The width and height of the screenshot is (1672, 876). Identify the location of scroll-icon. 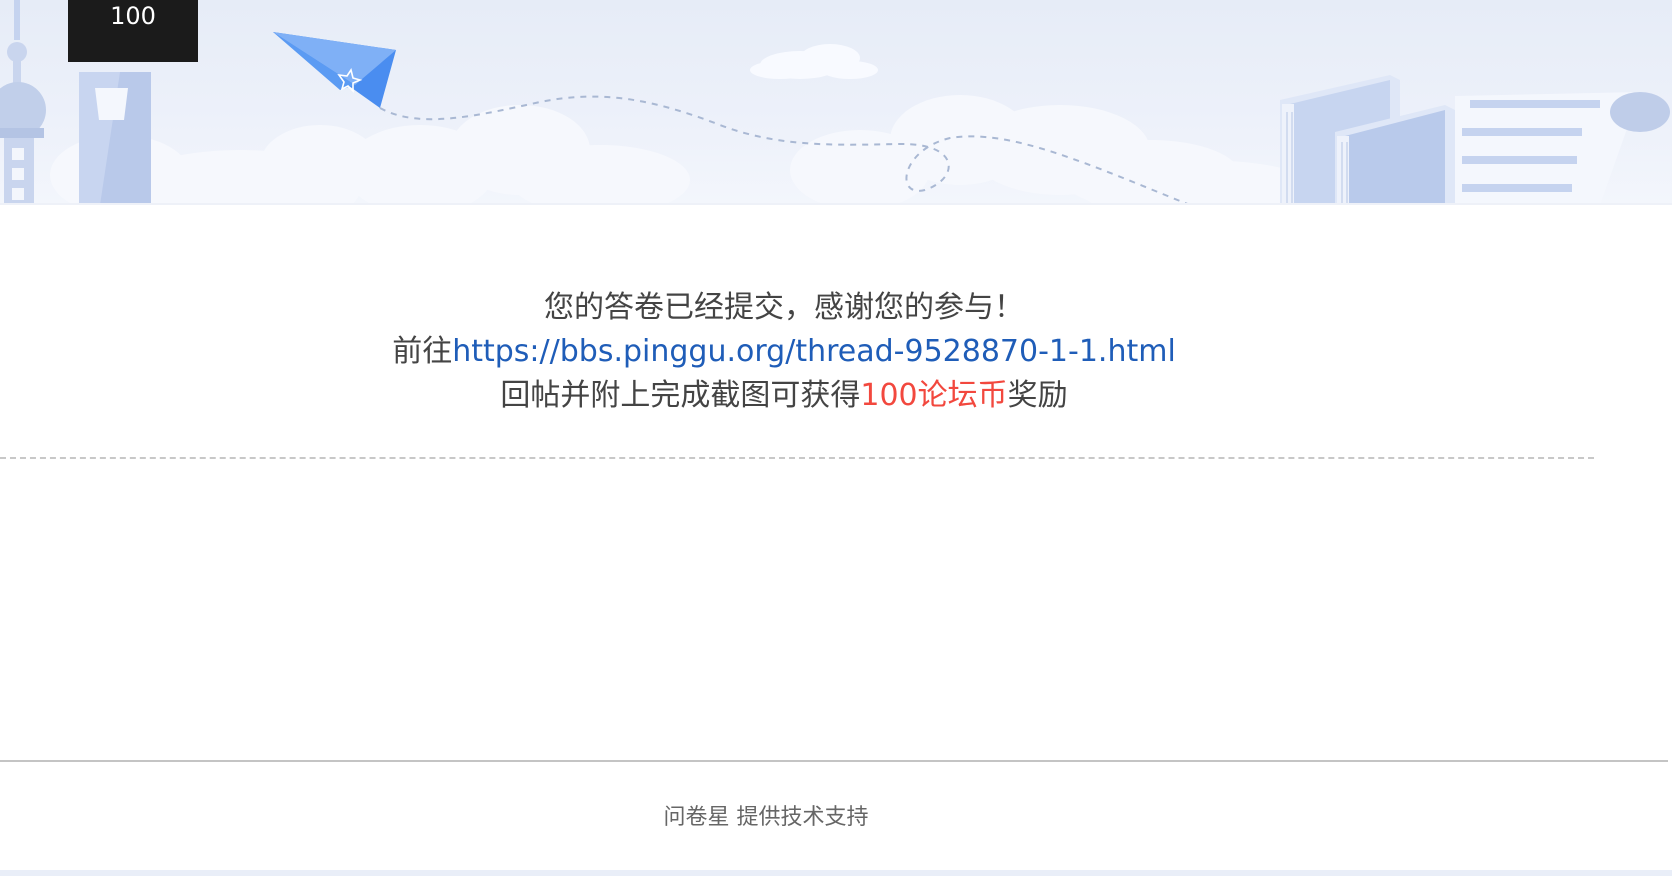
(1562, 148).